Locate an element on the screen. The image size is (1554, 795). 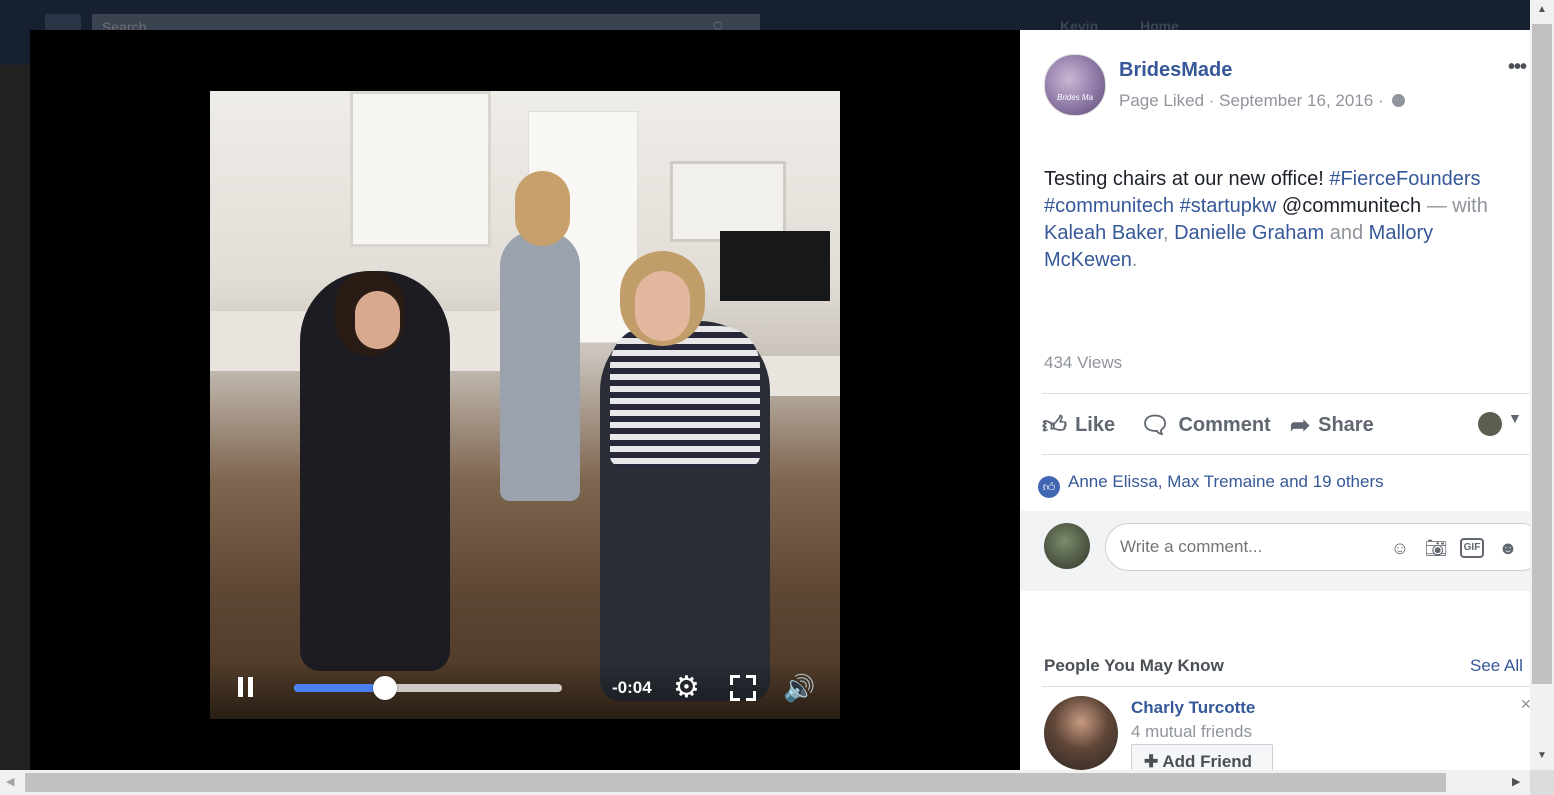
people-you-may-know-title: People You May Know is located at coordinates (1134, 665).